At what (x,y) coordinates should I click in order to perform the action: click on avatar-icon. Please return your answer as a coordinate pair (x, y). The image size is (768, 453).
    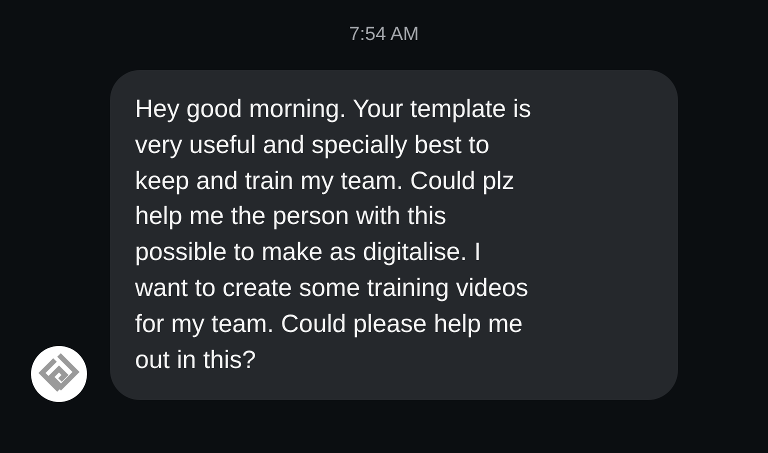
    Looking at the image, I should click on (59, 374).